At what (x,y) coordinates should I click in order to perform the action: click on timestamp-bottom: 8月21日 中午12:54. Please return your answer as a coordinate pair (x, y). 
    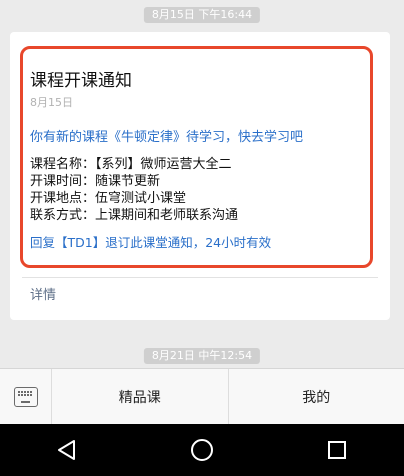
    Looking at the image, I should click on (202, 356).